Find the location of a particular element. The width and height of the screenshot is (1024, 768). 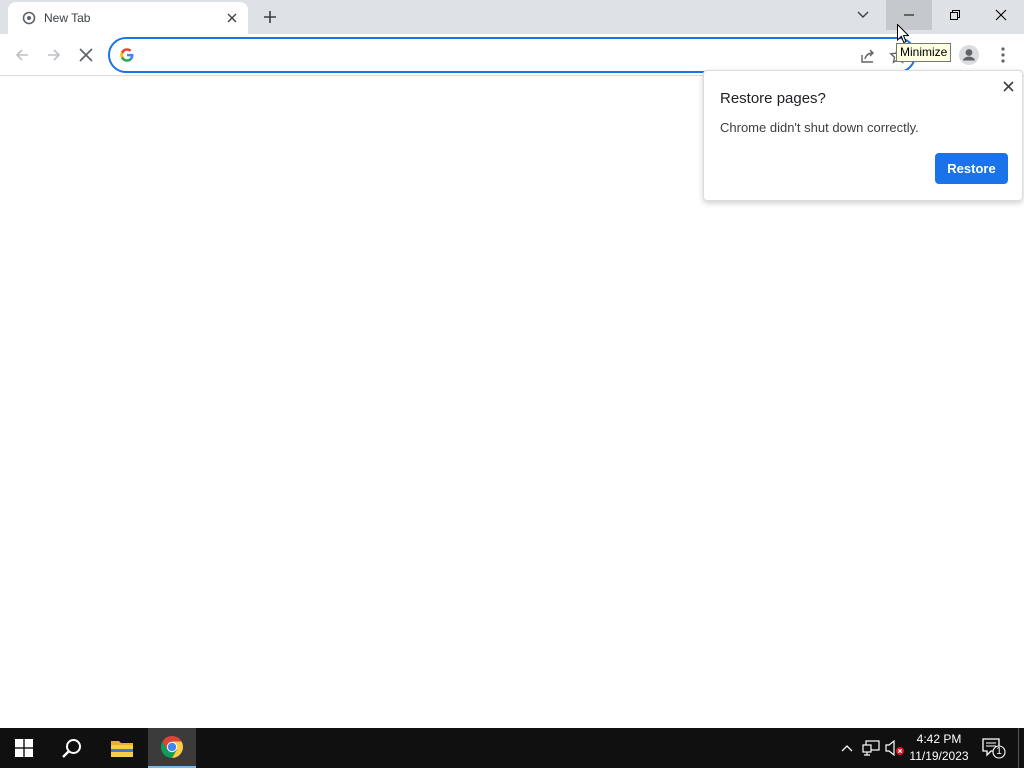

stop-icon is located at coordinates (86, 55).